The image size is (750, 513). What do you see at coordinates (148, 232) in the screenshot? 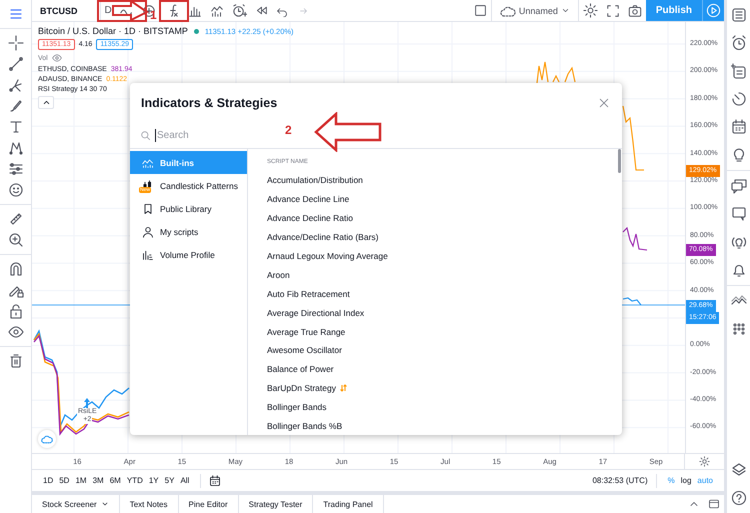
I see `user-icon` at bounding box center [148, 232].